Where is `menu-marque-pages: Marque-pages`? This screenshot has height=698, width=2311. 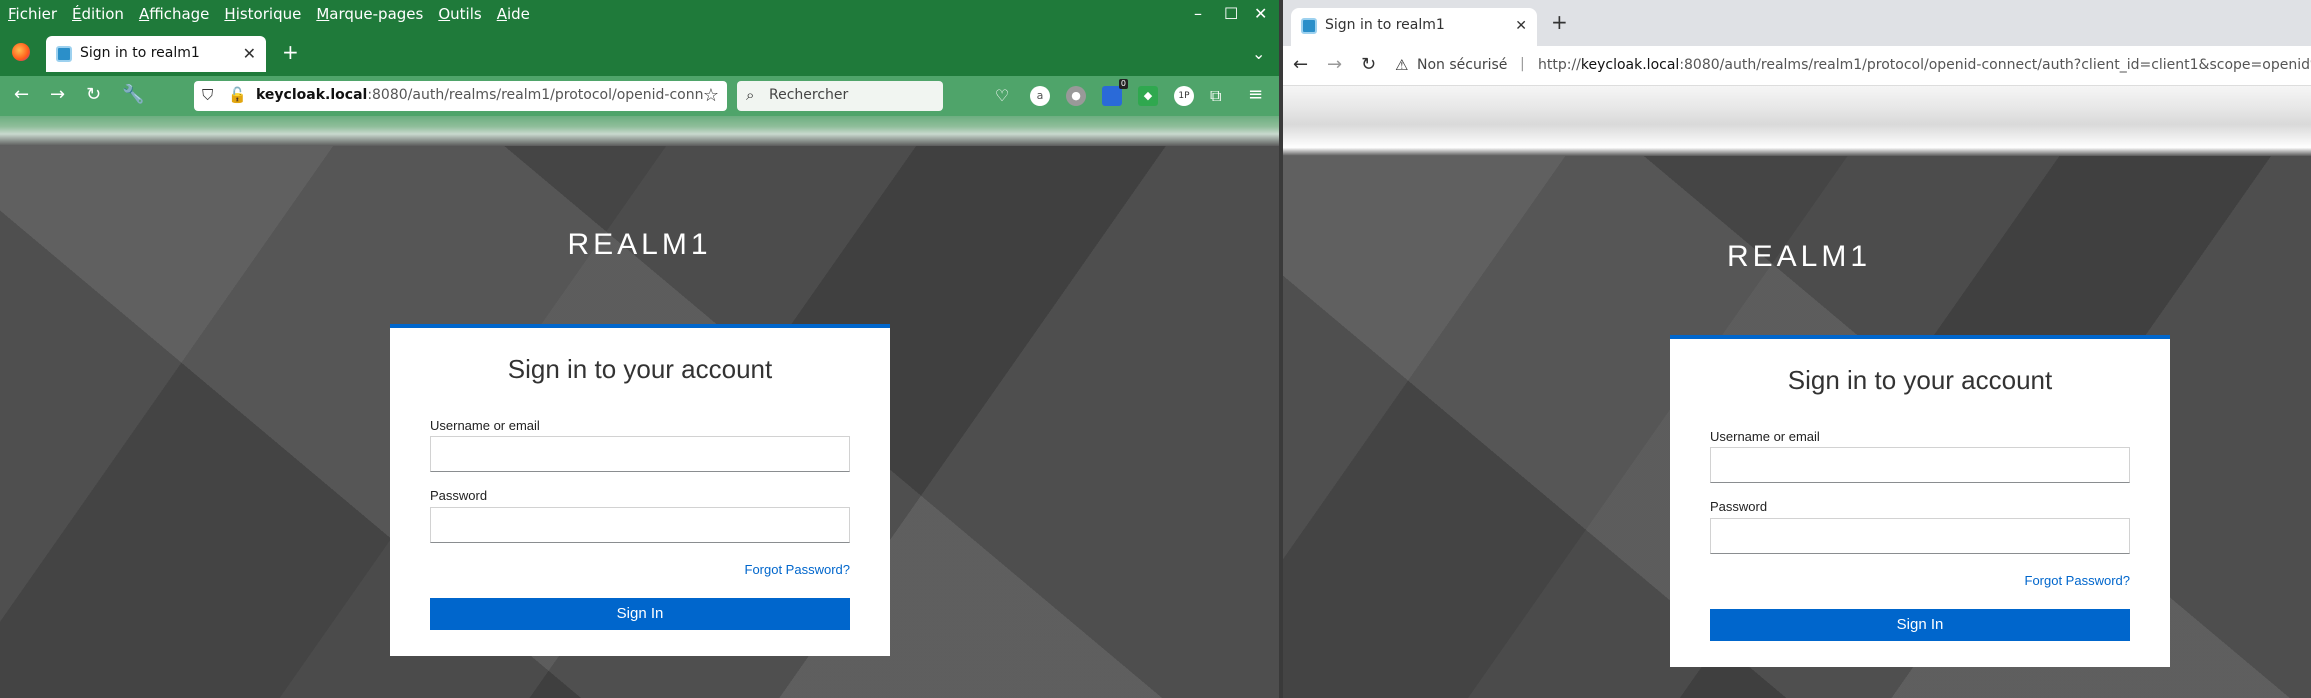 menu-marque-pages: Marque-pages is located at coordinates (369, 14).